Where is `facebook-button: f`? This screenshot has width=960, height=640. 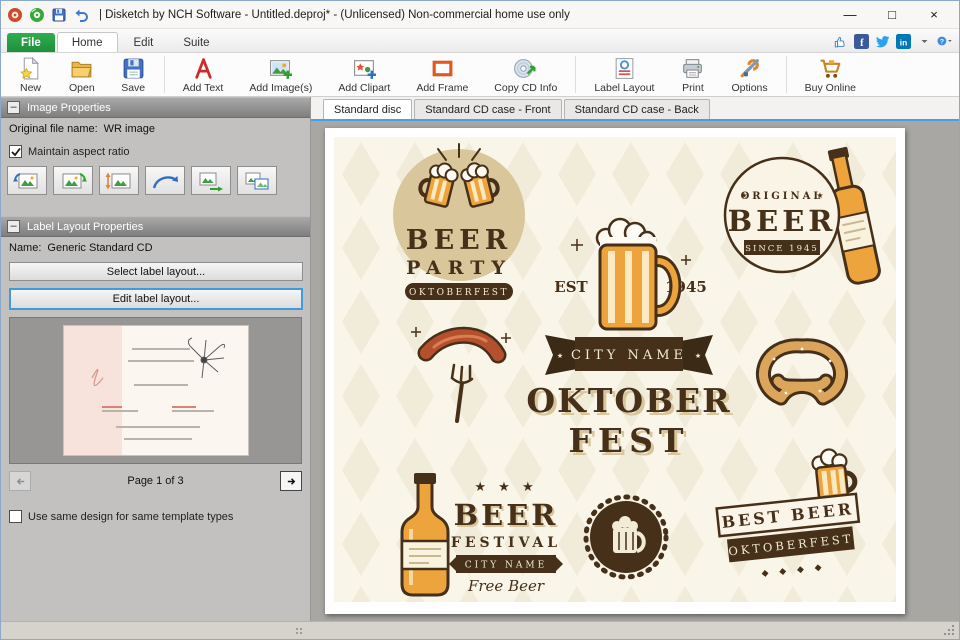 facebook-button: f is located at coordinates (861, 41).